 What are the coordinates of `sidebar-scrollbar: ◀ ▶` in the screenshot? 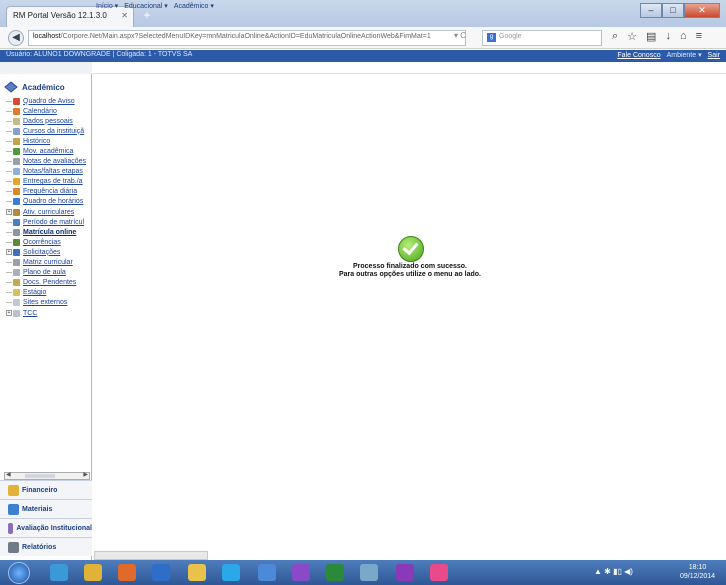 It's located at (47, 476).